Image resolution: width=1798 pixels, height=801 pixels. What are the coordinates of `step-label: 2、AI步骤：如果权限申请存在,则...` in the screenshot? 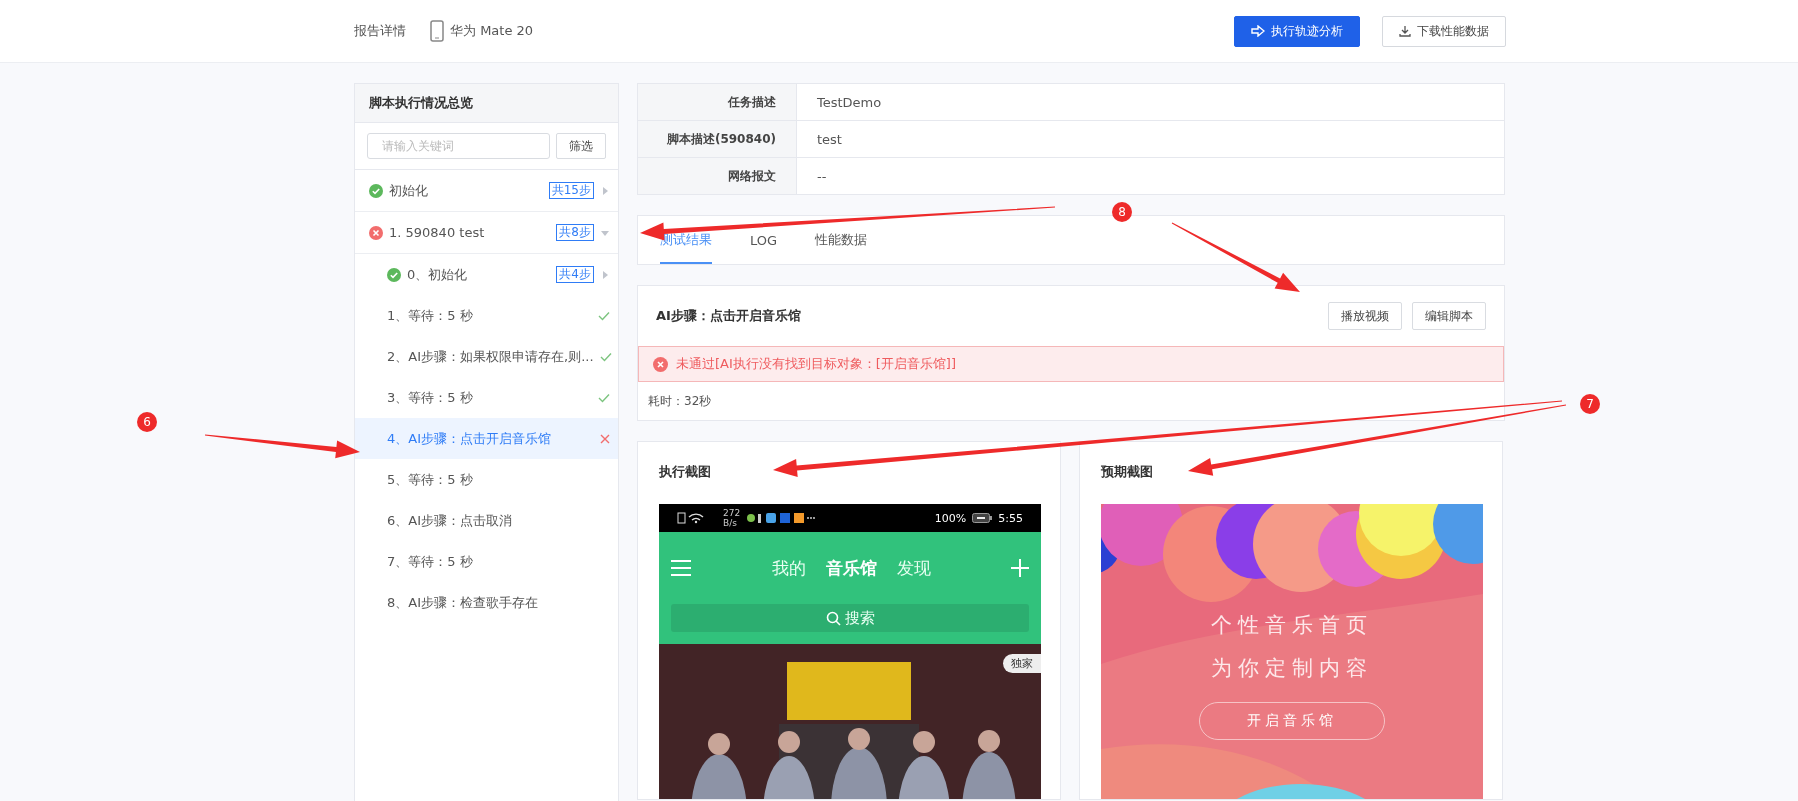 It's located at (490, 356).